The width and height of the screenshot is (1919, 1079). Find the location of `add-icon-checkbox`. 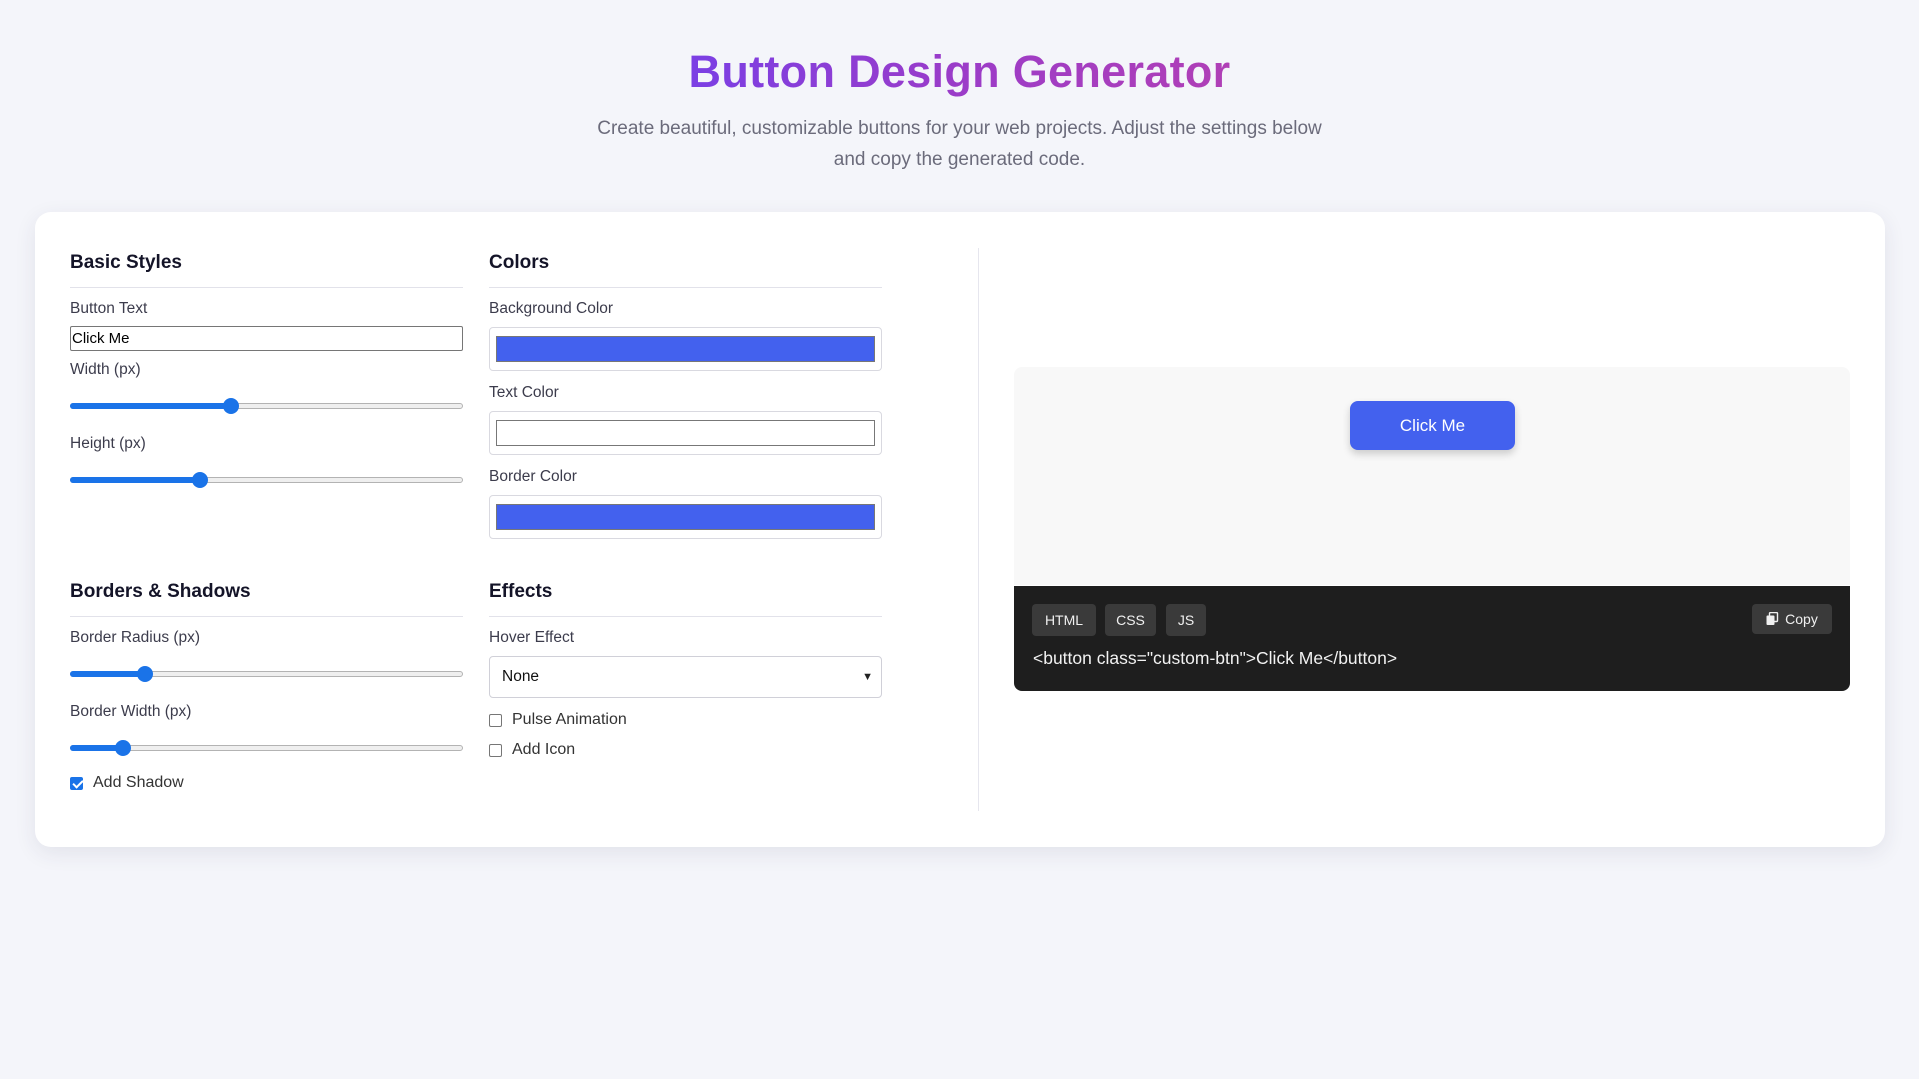

add-icon-checkbox is located at coordinates (495, 750).